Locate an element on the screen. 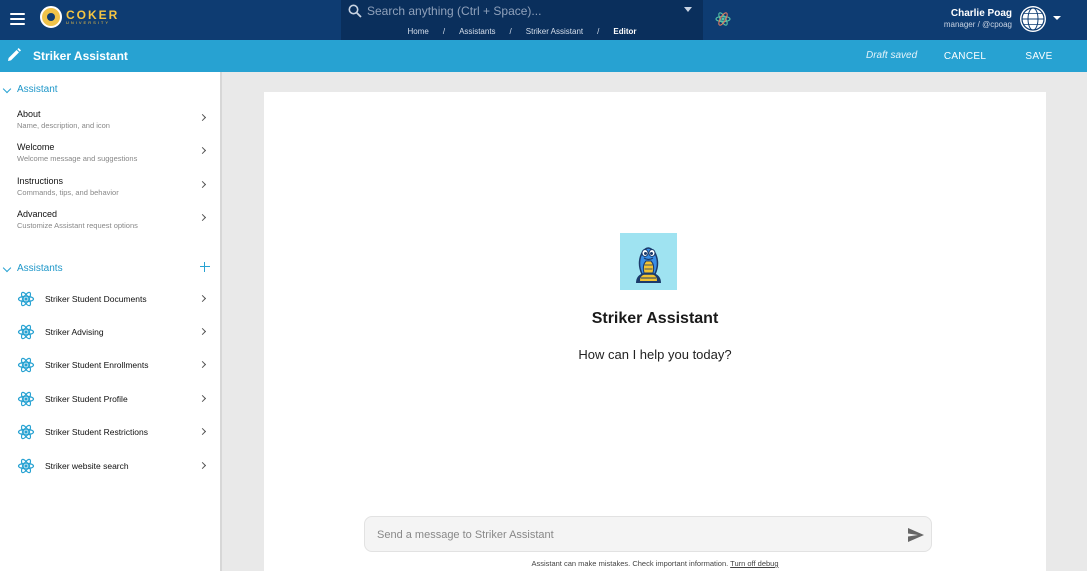  message-composer is located at coordinates (648, 534).